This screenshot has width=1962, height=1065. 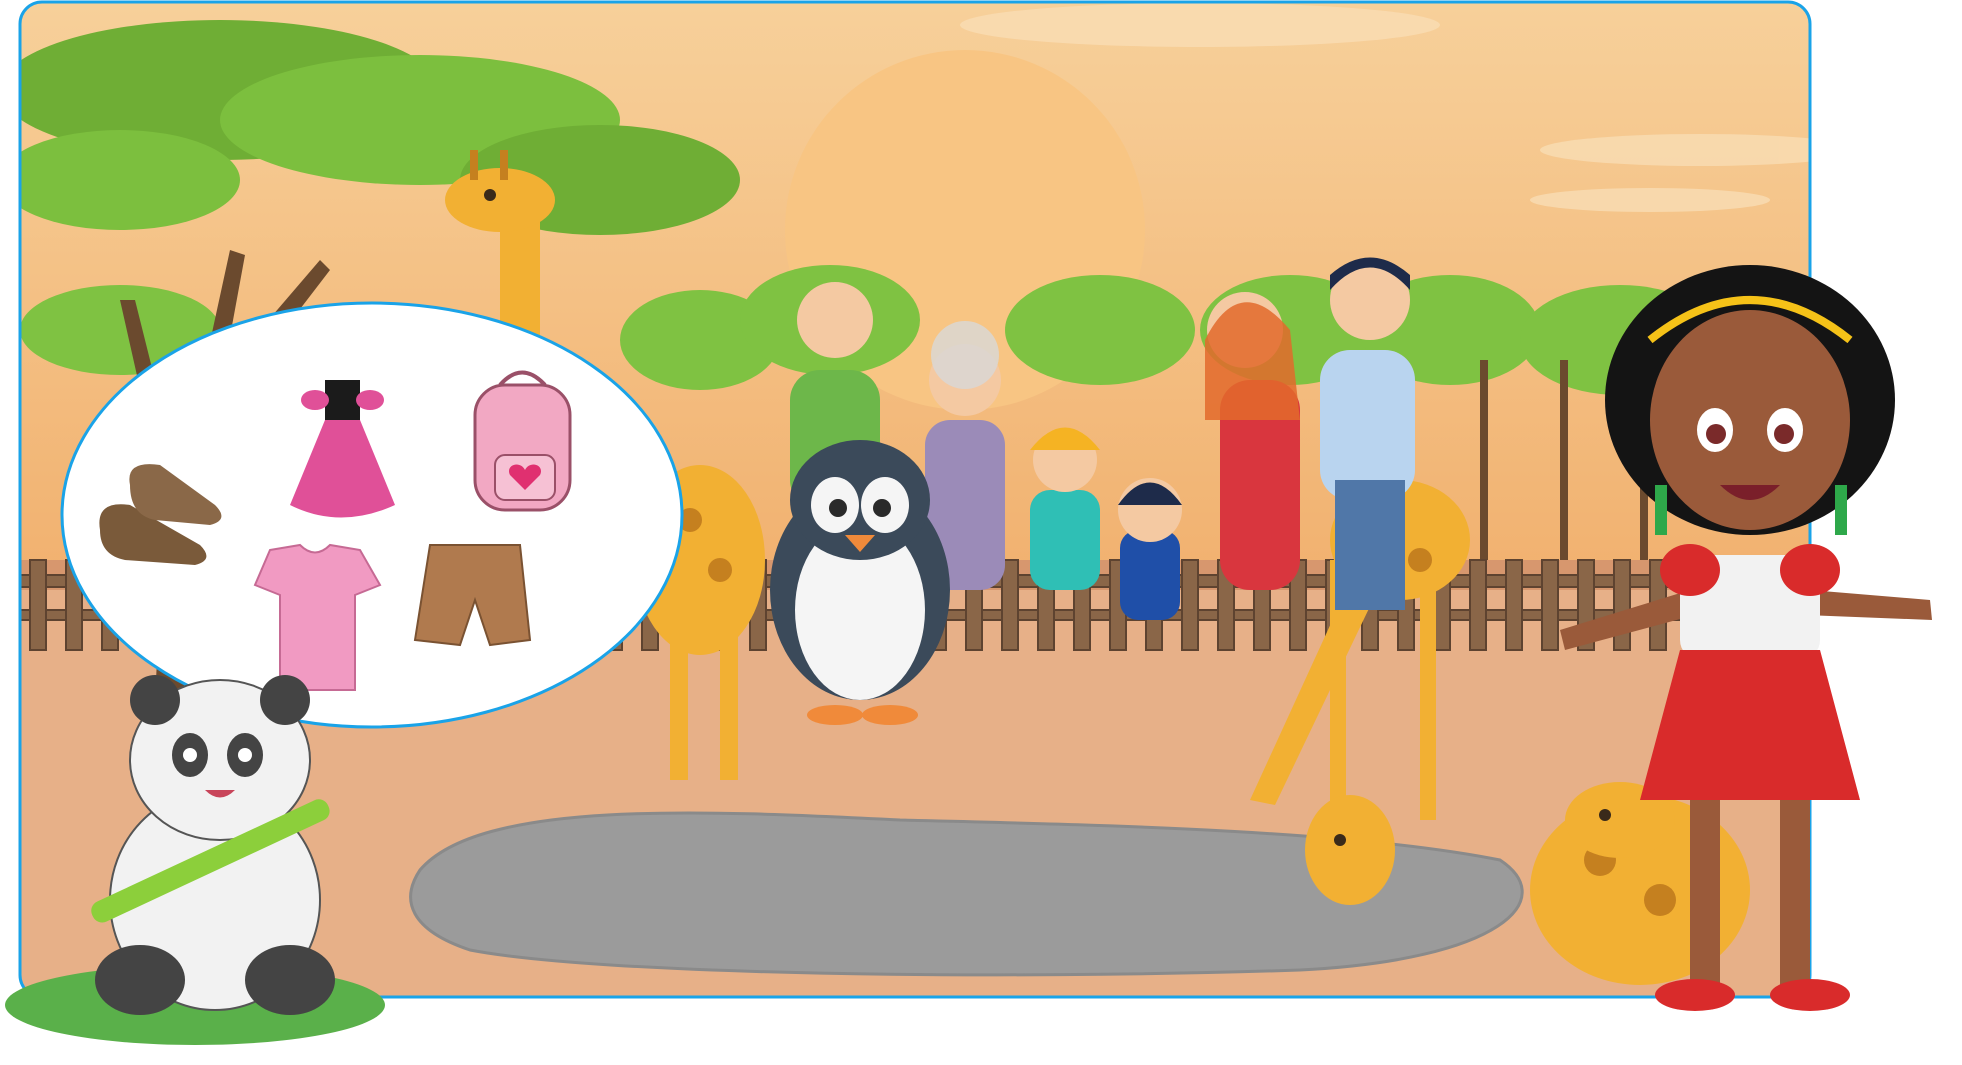 I want to click on backpack-icon, so click(x=522, y=441).